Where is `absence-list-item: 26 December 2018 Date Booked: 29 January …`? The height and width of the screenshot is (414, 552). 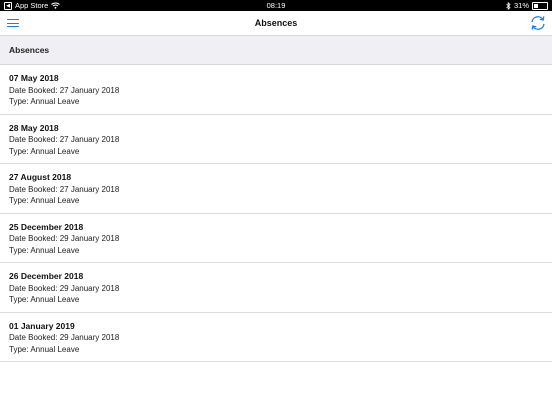
absence-list-item: 26 December 2018 Date Booked: 29 January … is located at coordinates (276, 288).